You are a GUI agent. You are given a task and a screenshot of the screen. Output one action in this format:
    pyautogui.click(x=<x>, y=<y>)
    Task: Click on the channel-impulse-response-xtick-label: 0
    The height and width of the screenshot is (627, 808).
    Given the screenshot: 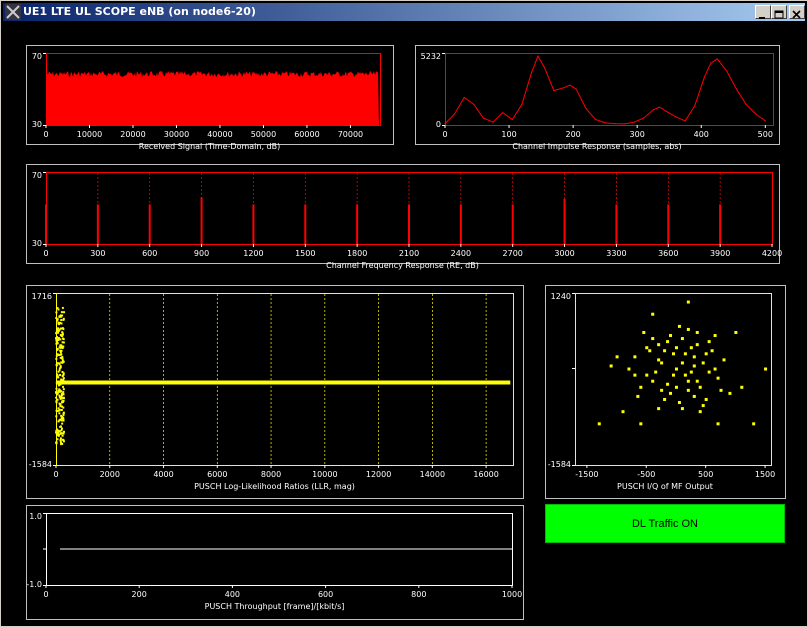 What is the action you would take?
    pyautogui.click(x=444, y=134)
    